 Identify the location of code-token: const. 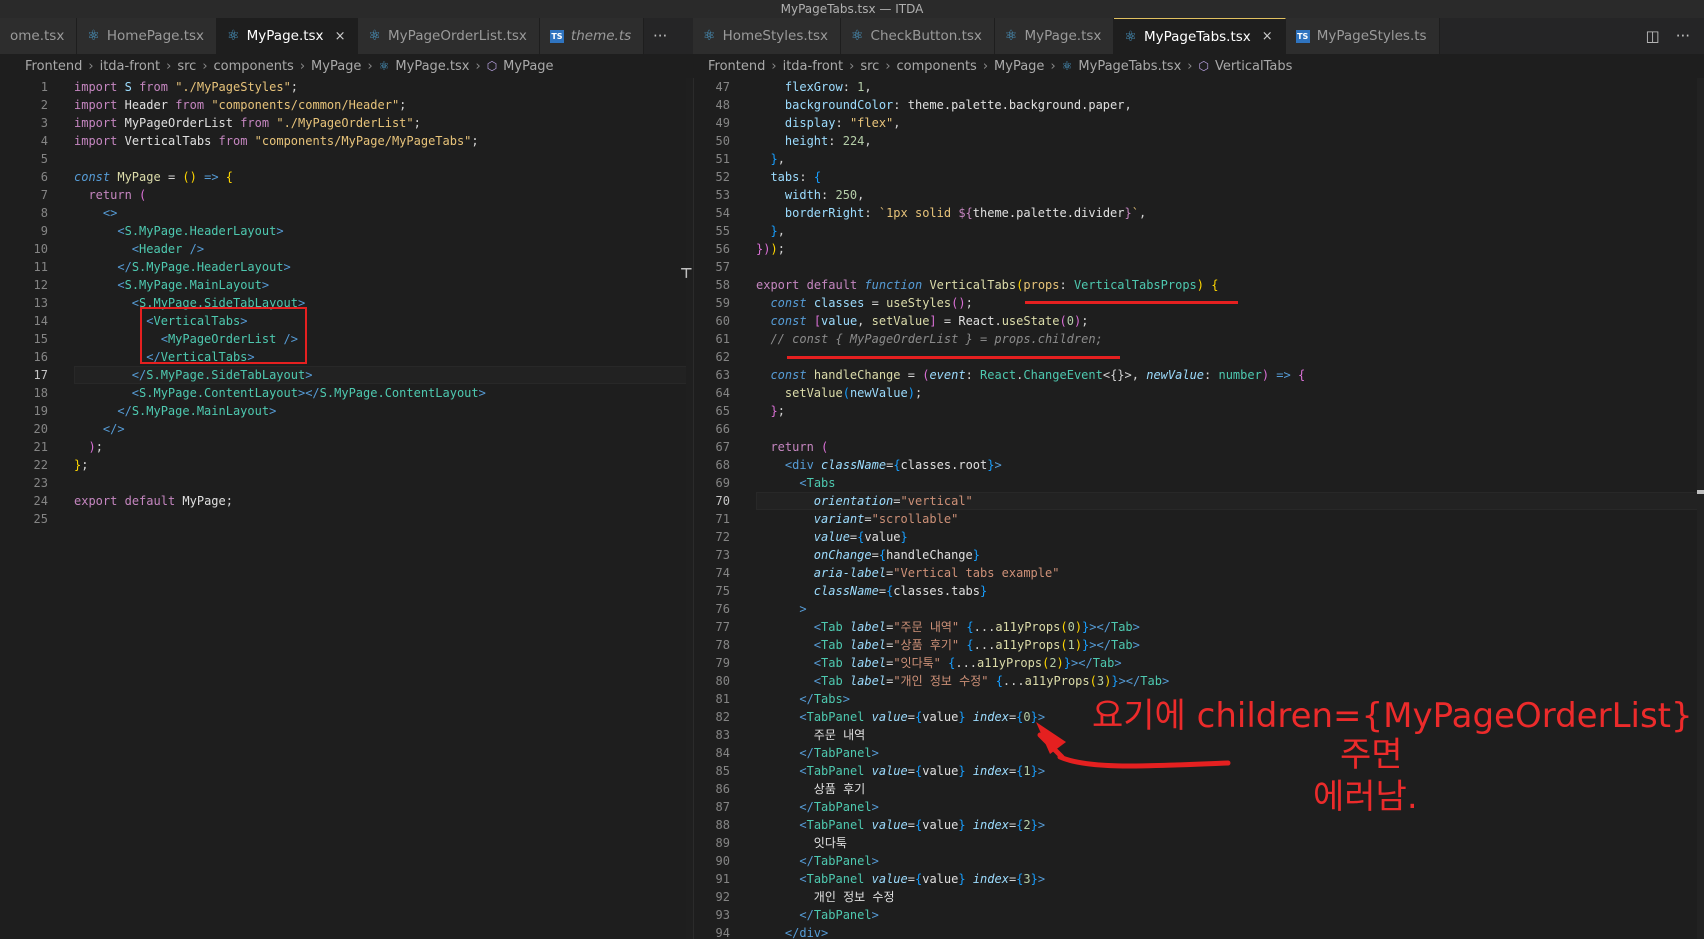
(92, 177).